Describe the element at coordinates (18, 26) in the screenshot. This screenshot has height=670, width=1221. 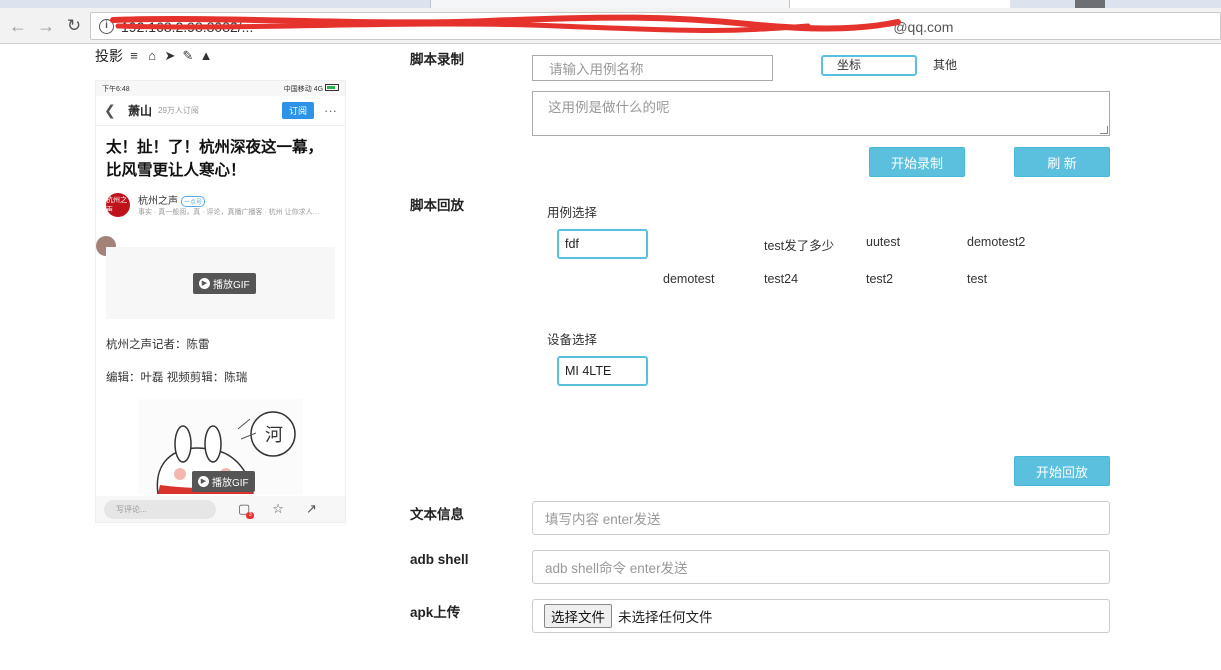
I see `back-arrow-icon: ←` at that location.